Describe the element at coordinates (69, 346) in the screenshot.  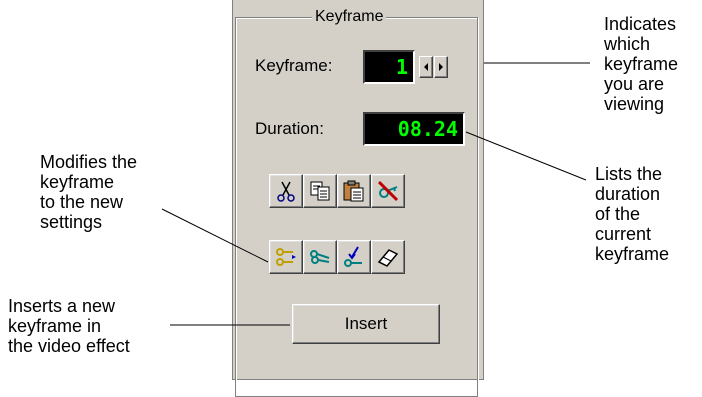
I see `annotation-line: the video effect` at that location.